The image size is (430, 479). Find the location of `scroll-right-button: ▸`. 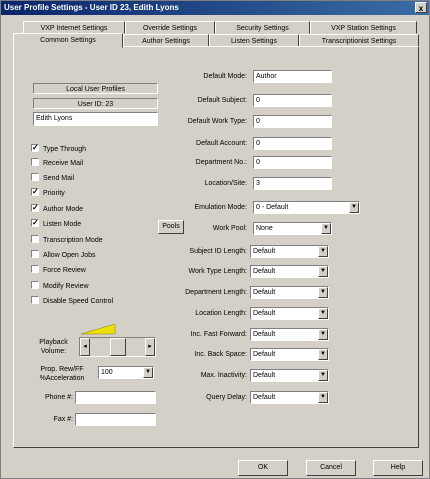

scroll-right-button: ▸ is located at coordinates (150, 347).